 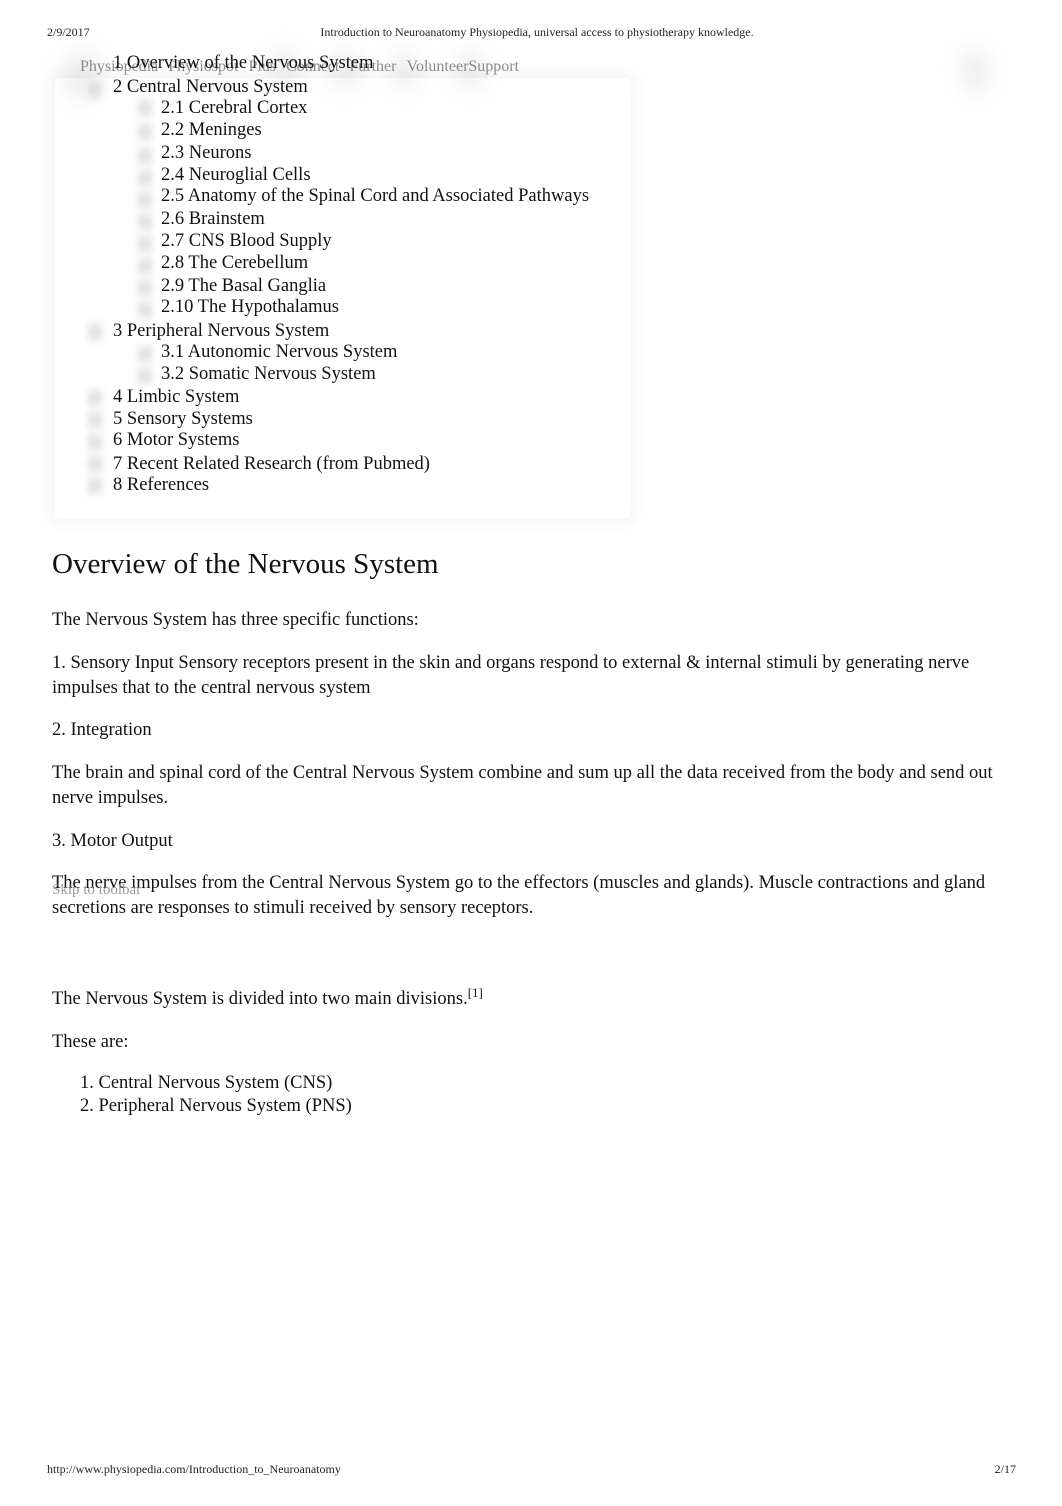 I want to click on citation-link: [1], so click(x=475, y=992).